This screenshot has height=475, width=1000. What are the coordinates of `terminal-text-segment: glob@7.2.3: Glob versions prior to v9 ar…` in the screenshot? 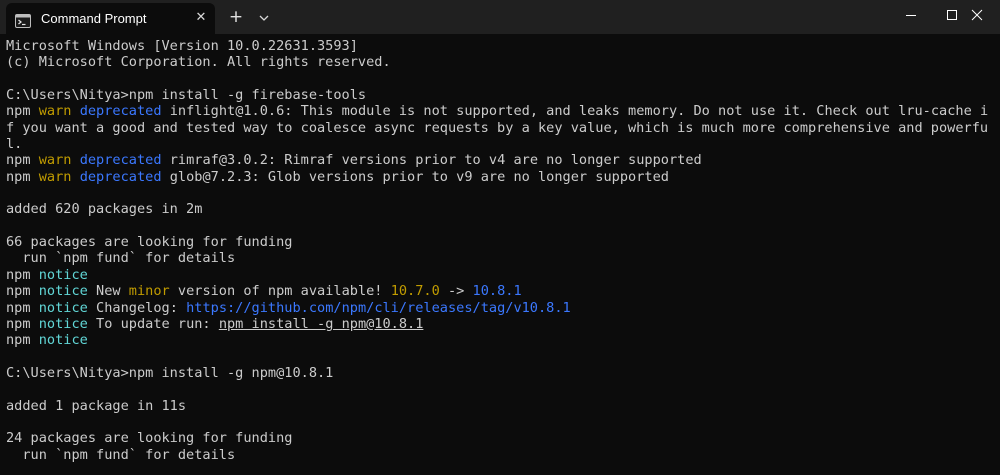 It's located at (415, 176).